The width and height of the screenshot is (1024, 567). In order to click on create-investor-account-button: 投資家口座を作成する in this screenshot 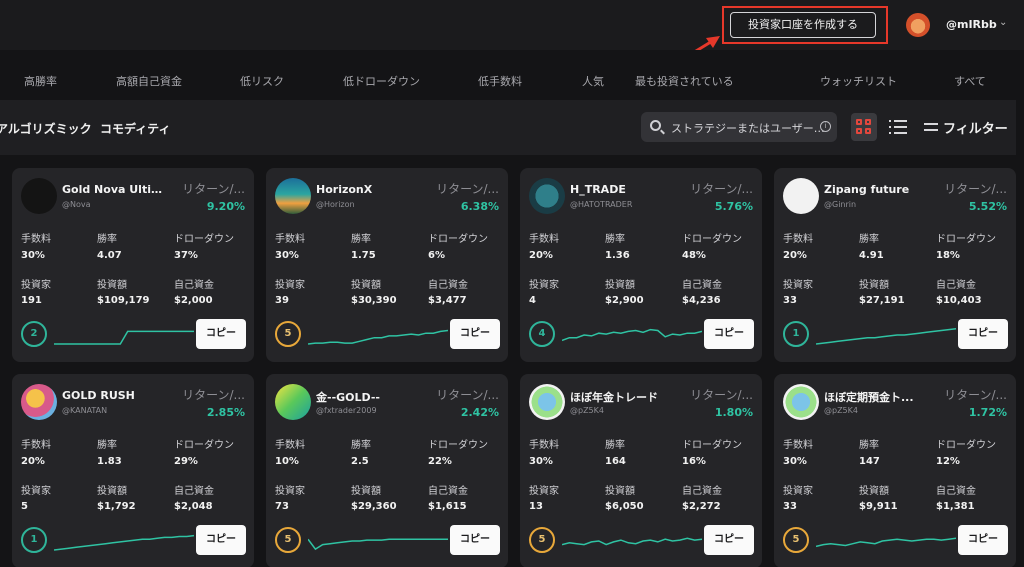, I will do `click(803, 25)`.